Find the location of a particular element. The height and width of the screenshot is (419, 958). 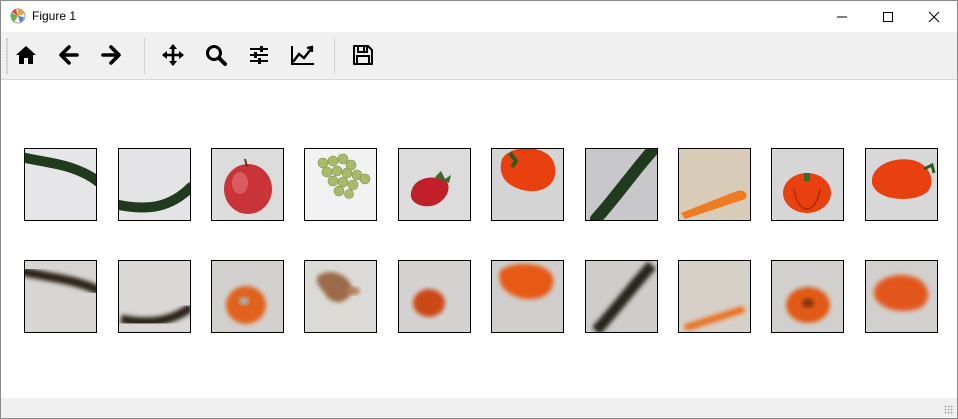

navigation-toolbar is located at coordinates (479, 56).